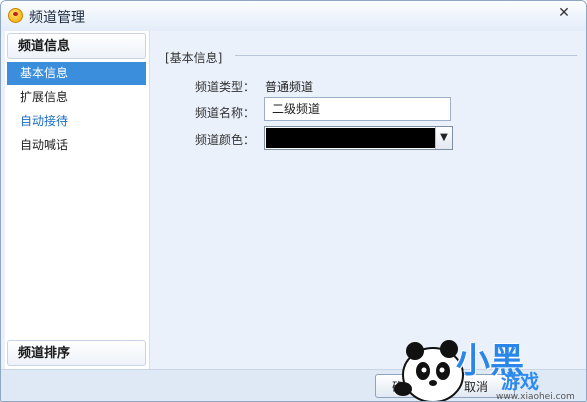 The image size is (587, 402). I want to click on channel-name-label: 频道名称：, so click(225, 113).